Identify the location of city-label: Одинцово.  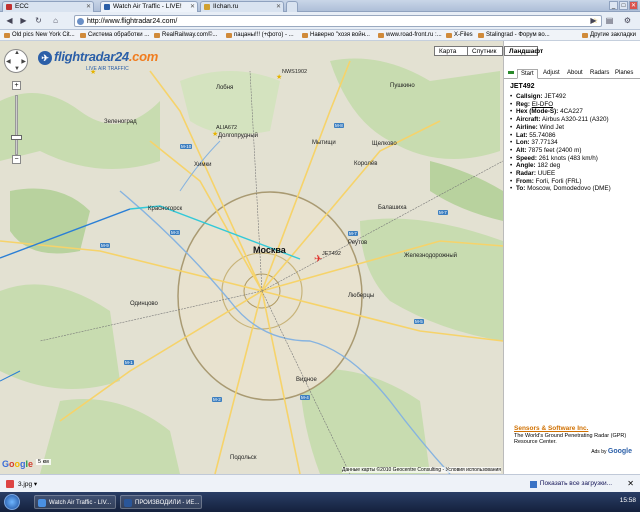
(144, 304).